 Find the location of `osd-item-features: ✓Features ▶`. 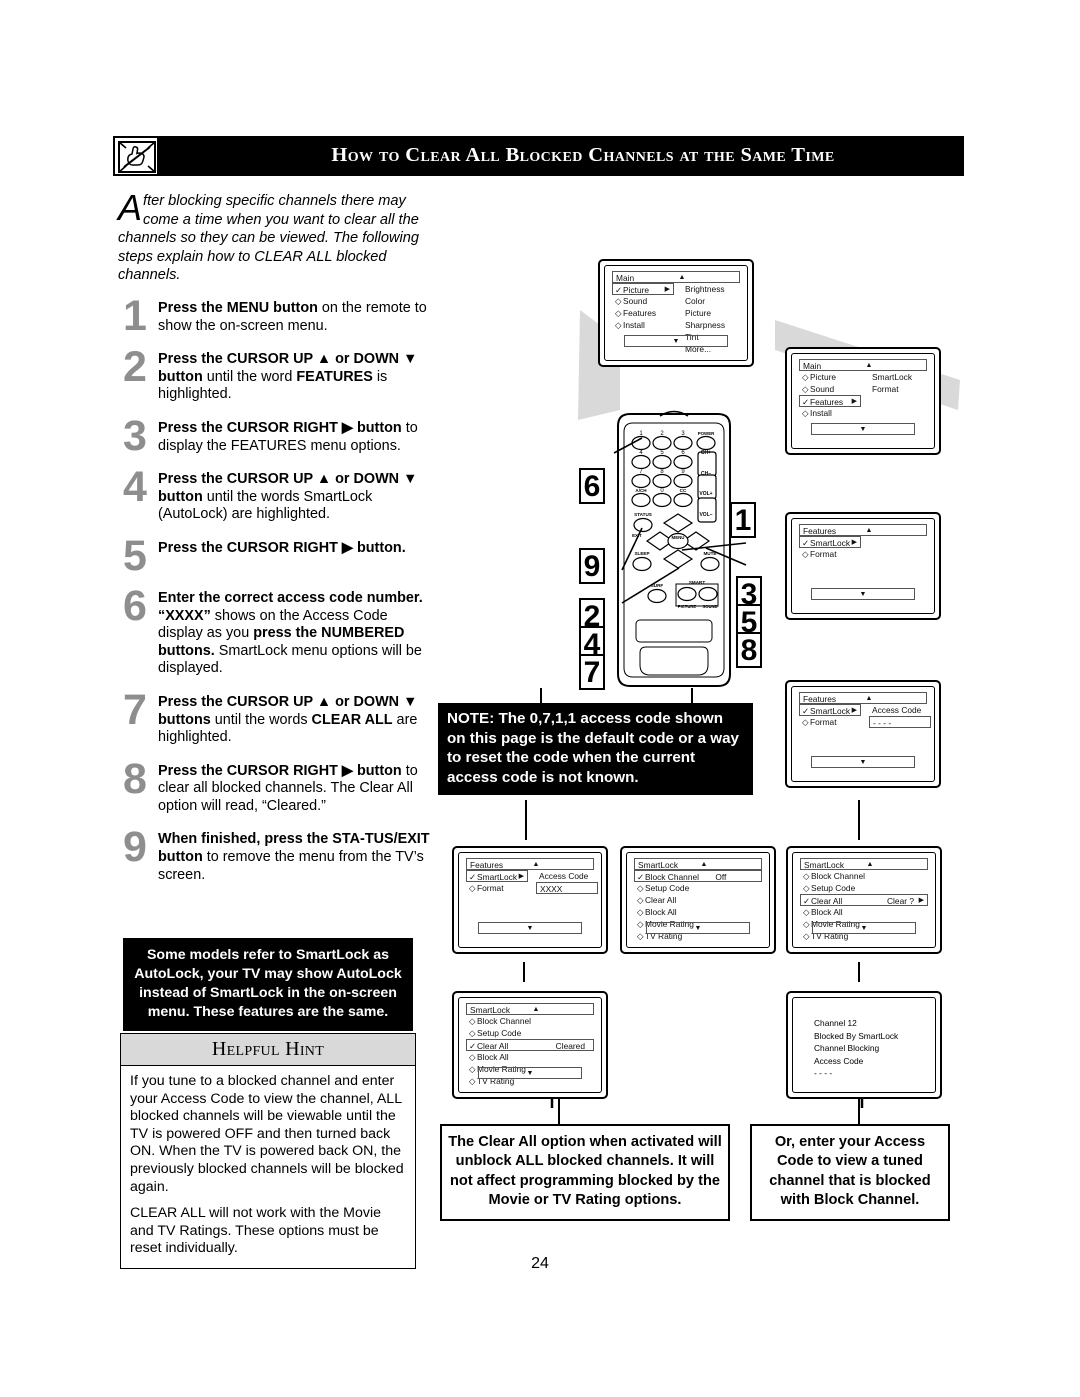

osd-item-features: ✓Features ▶ is located at coordinates (830, 401).